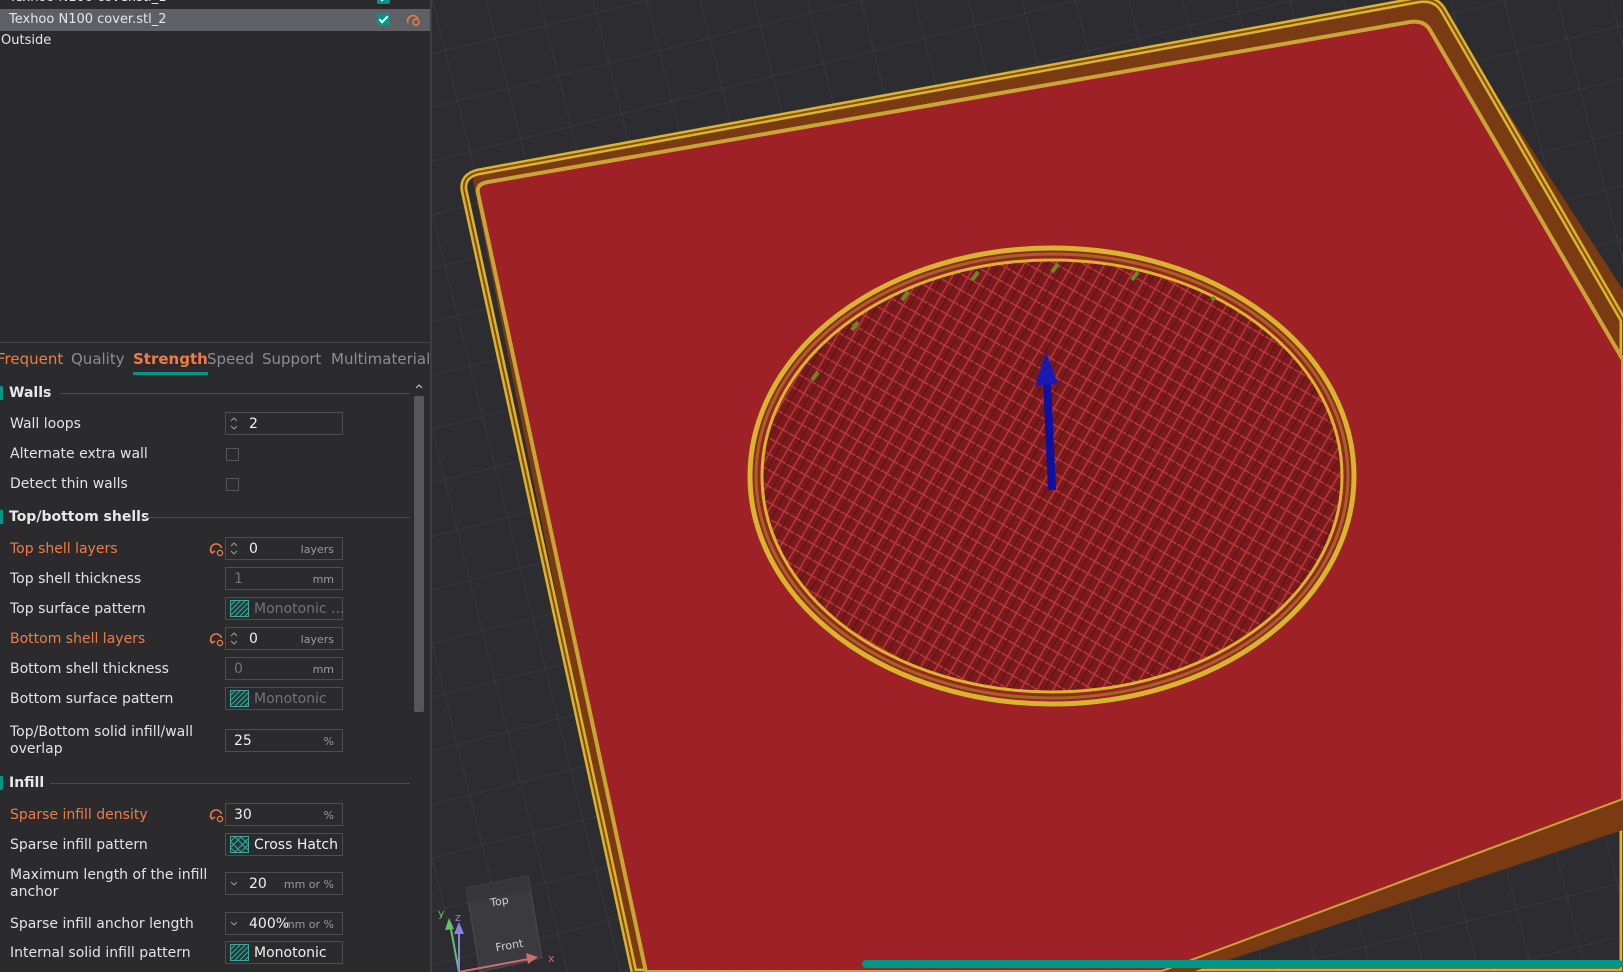 Image resolution: width=1623 pixels, height=972 pixels. What do you see at coordinates (109, 875) in the screenshot?
I see `setting-label-line1: Maximum length of the infill` at bounding box center [109, 875].